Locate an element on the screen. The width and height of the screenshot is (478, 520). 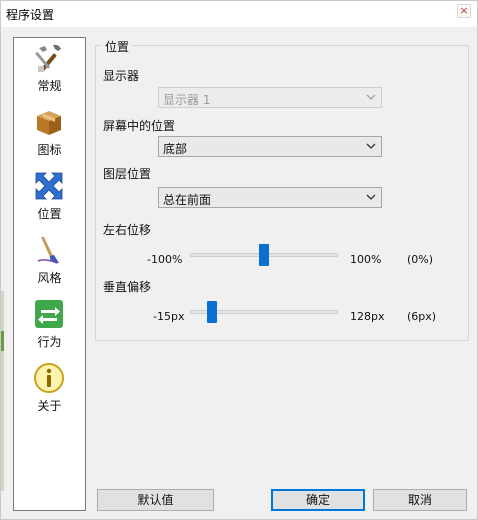
monitor-select-value: 显示器 1 is located at coordinates (187, 100).